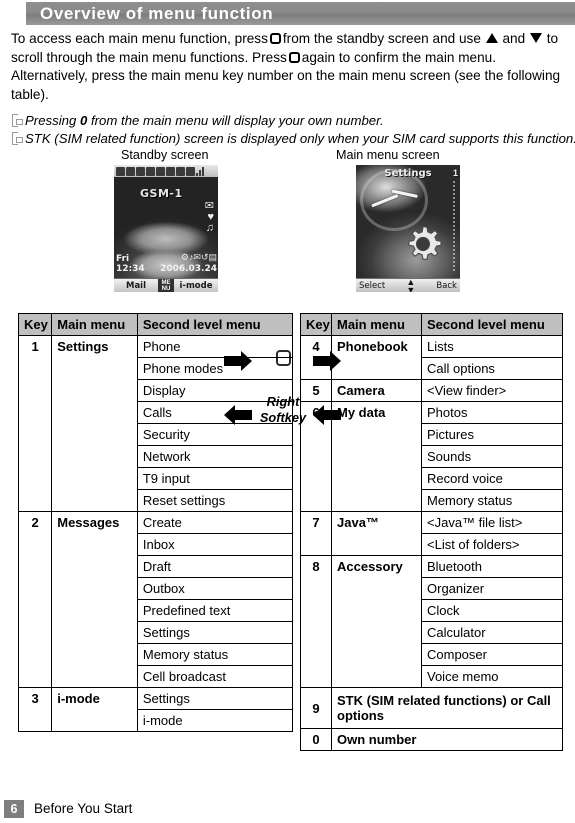 This screenshot has height=823, width=575. What do you see at coordinates (196, 285) in the screenshot?
I see `softkey-imode: i-mode` at bounding box center [196, 285].